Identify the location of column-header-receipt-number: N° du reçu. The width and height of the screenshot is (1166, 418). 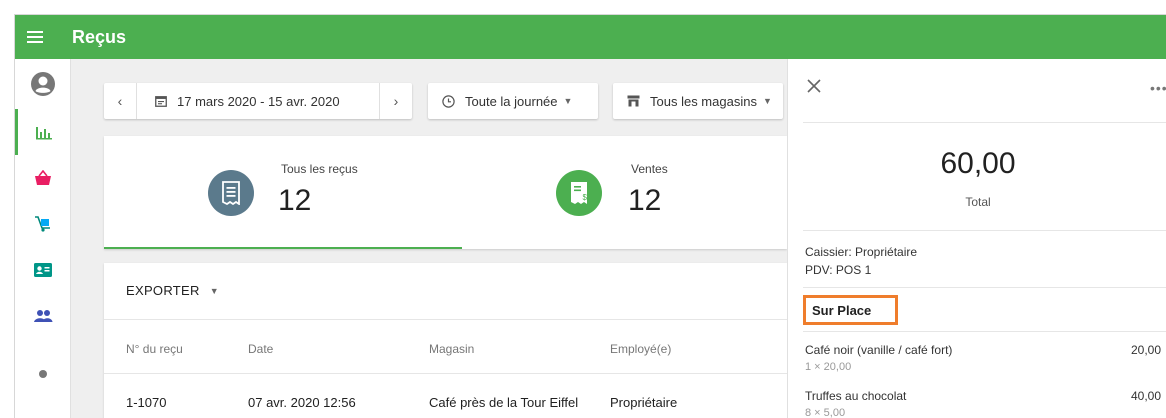
(154, 349).